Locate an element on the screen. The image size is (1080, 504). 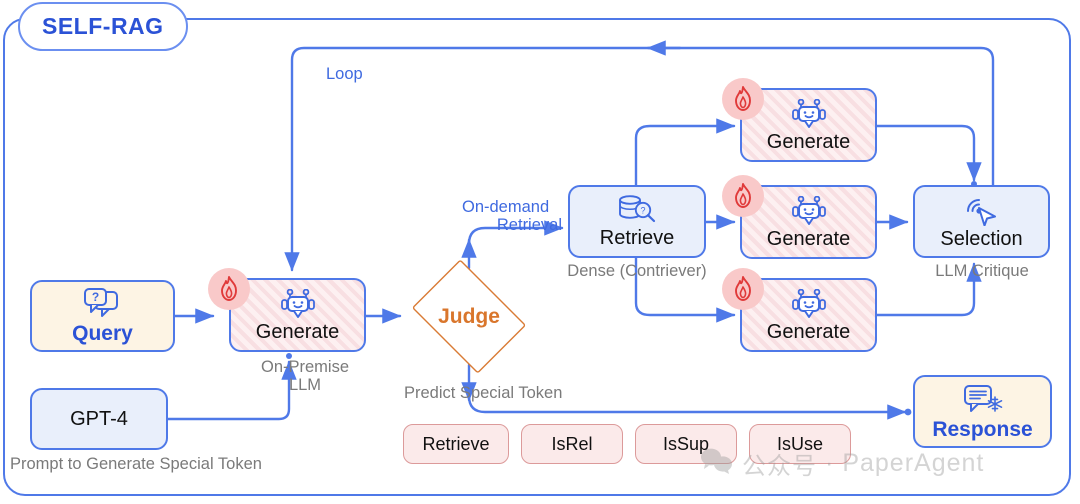
edge-label-on-demand-line1: On-demand is located at coordinates (506, 207).